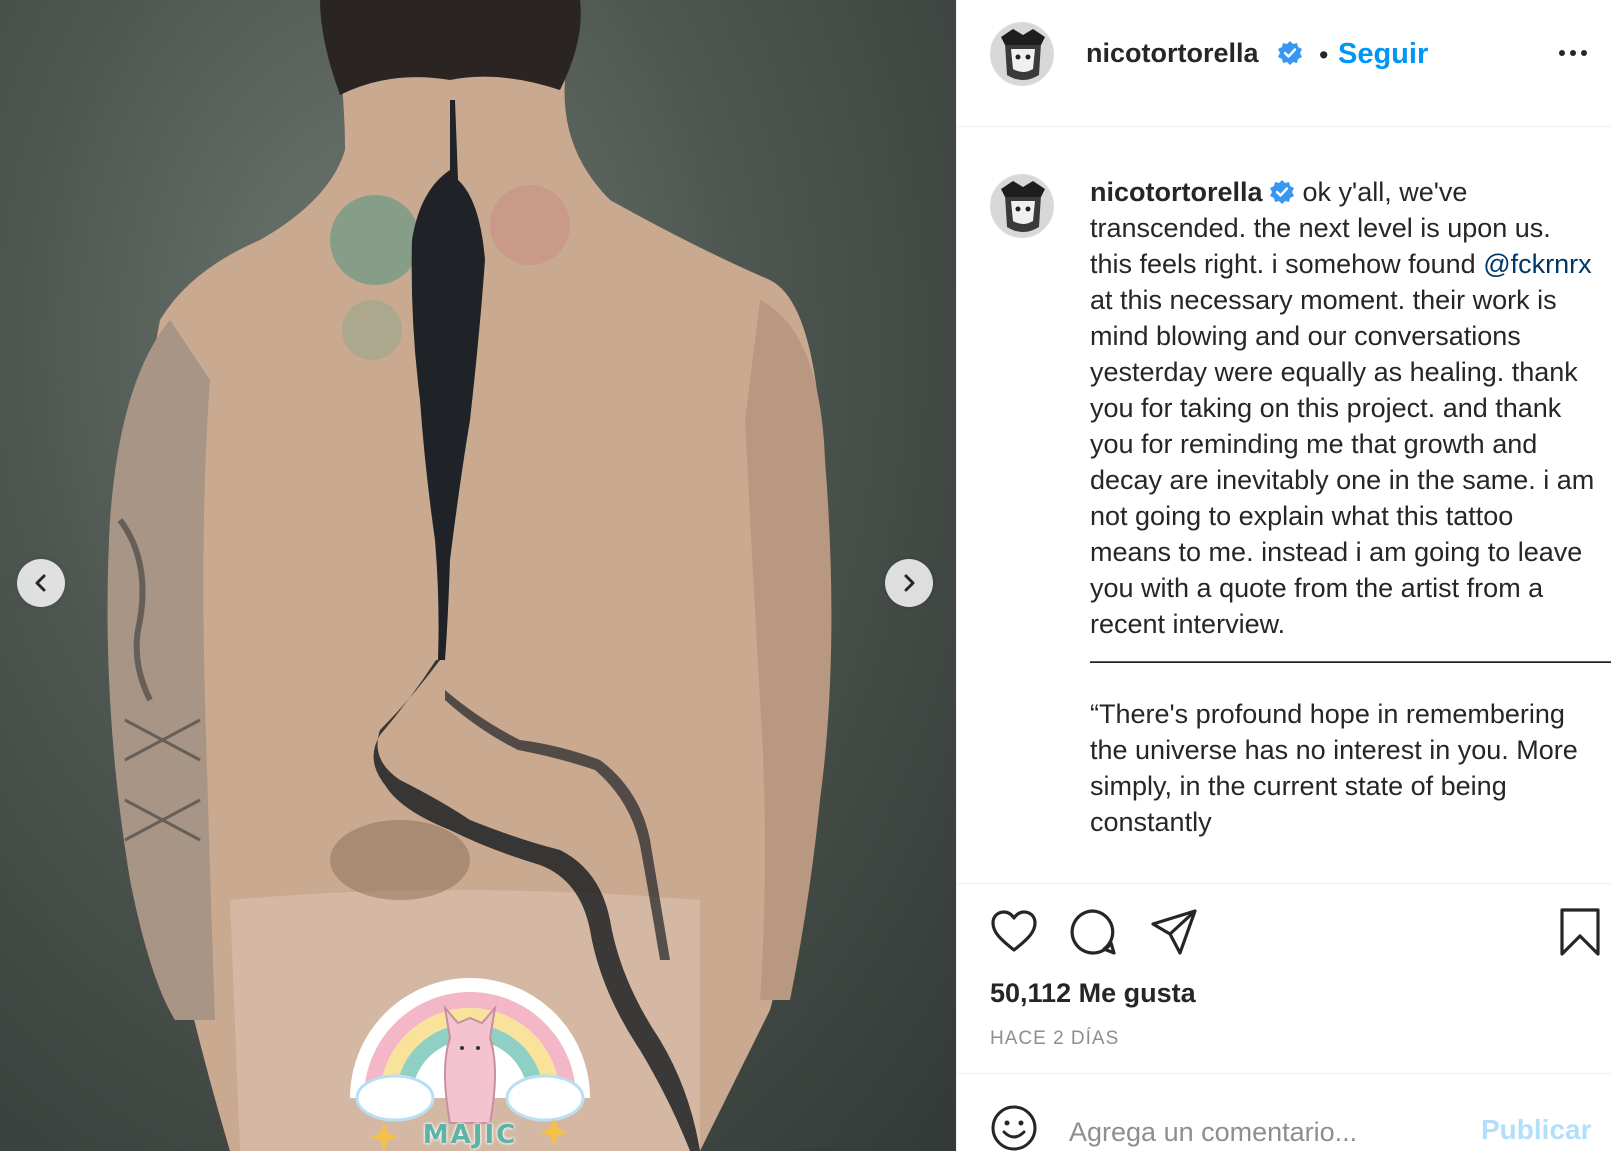 Image resolution: width=1611 pixels, height=1151 pixels. Describe the element at coordinates (1093, 993) in the screenshot. I see `likes-count: 50,112 Me gusta` at that location.